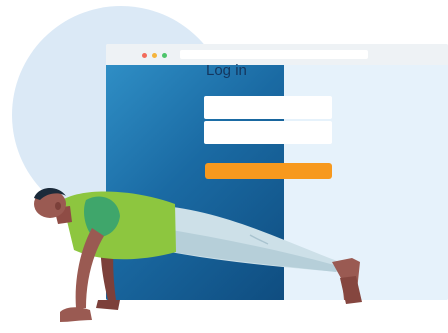  I want to click on hand-front, so click(76, 314).